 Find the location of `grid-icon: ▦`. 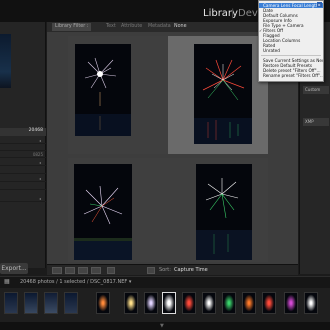

grid-icon: ▦ is located at coordinates (7, 281).